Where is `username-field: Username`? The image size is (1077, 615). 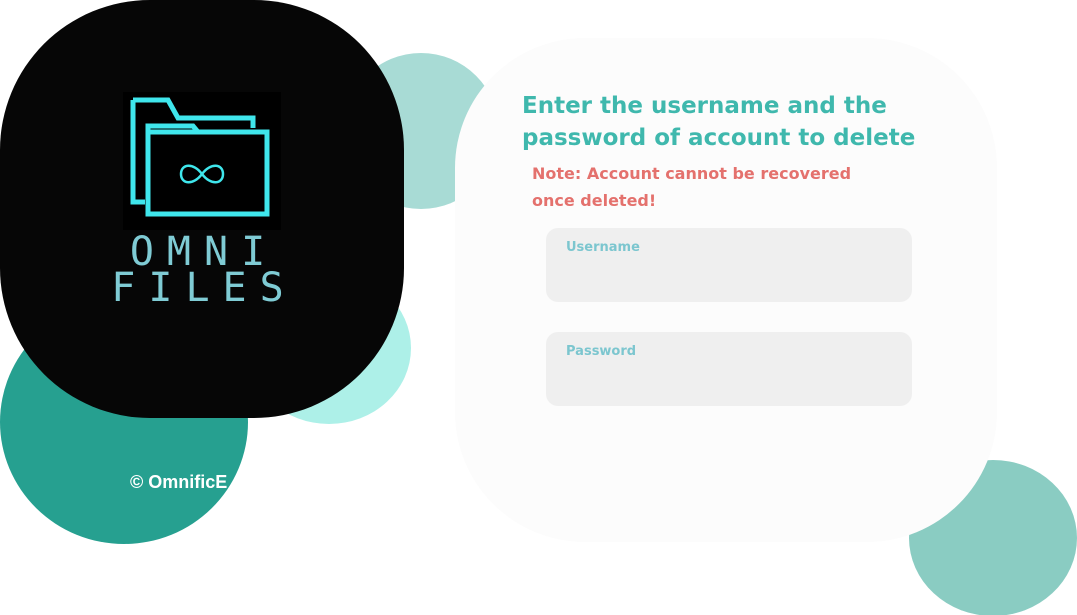 username-field: Username is located at coordinates (729, 265).